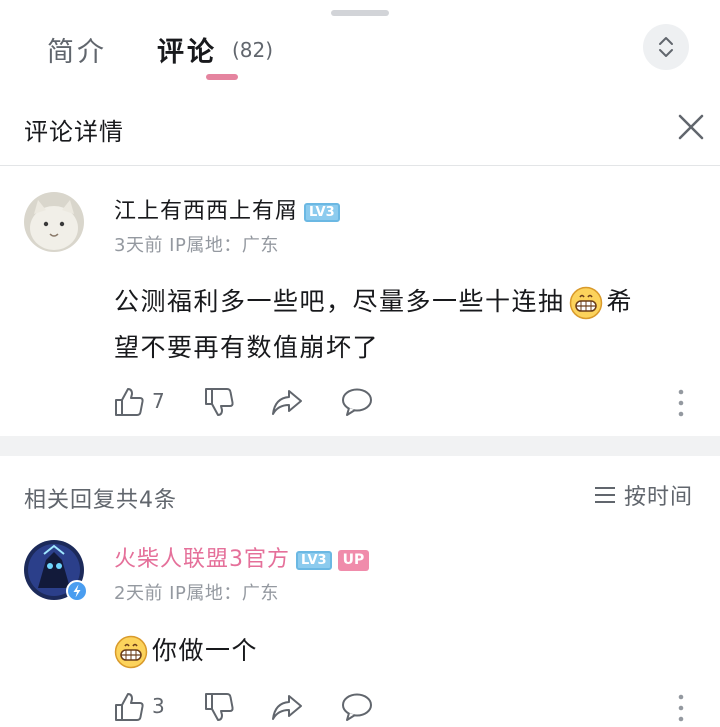 The width and height of the screenshot is (720, 727). I want to click on drag-handle, so click(360, 13).